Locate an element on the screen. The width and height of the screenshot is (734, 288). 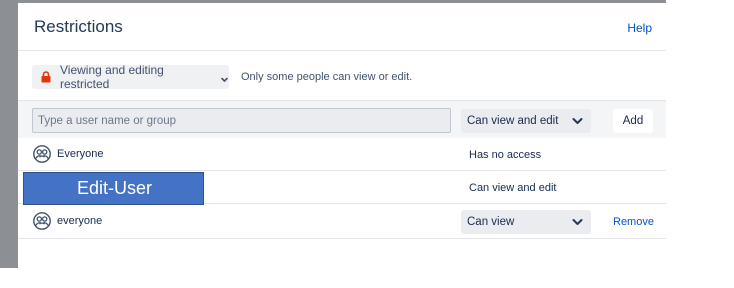
entry-permission: Has no access is located at coordinates (505, 155).